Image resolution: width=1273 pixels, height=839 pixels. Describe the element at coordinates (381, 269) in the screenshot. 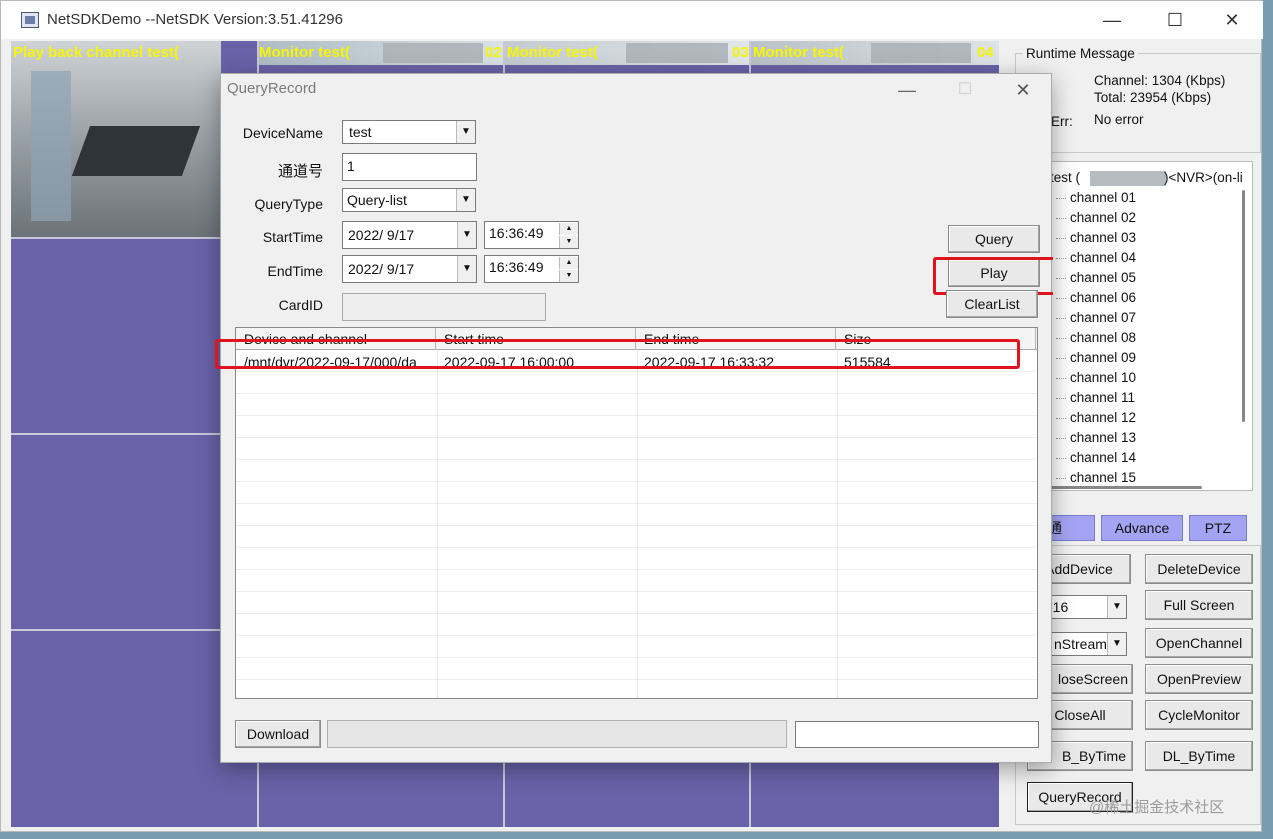

I see `end-date-value: 2022/ 9/17` at that location.